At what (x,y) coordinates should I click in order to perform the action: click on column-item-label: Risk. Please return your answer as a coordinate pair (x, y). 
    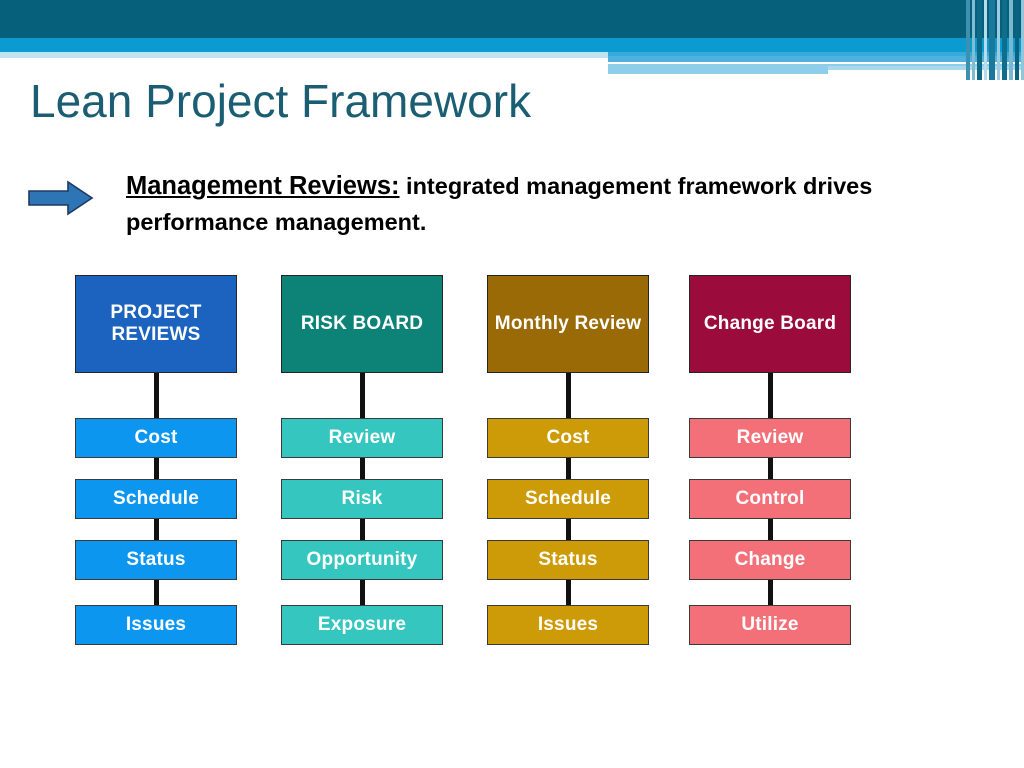
    Looking at the image, I should click on (362, 498).